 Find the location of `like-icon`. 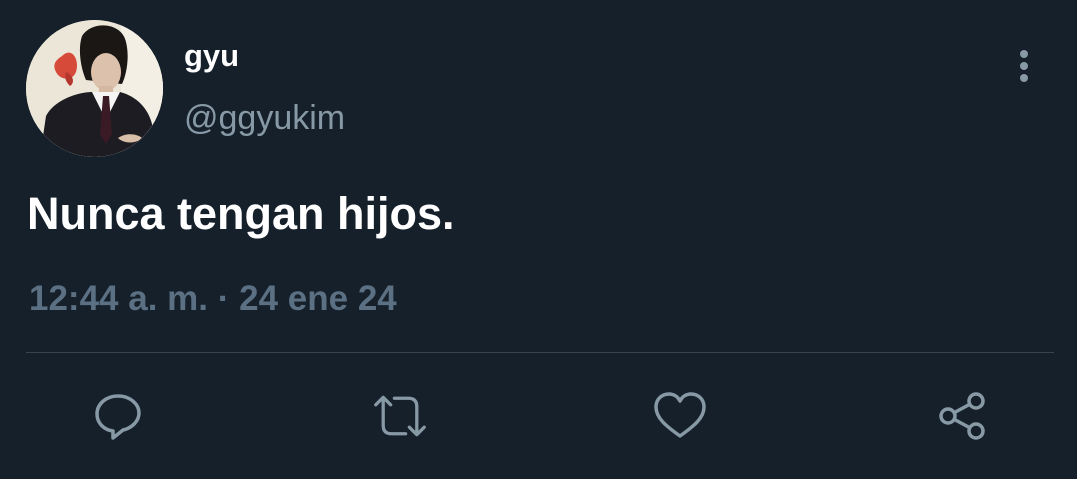

like-icon is located at coordinates (680, 415).